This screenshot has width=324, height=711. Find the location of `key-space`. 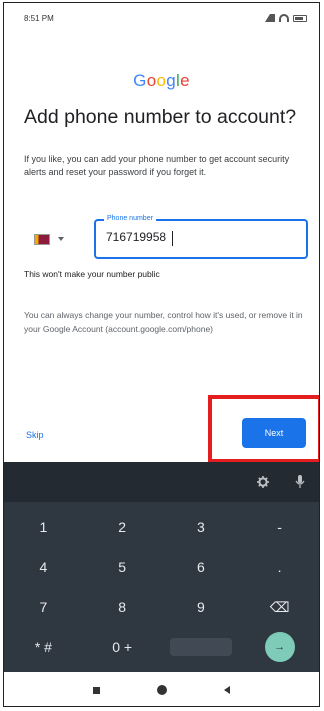

key-space is located at coordinates (201, 647).